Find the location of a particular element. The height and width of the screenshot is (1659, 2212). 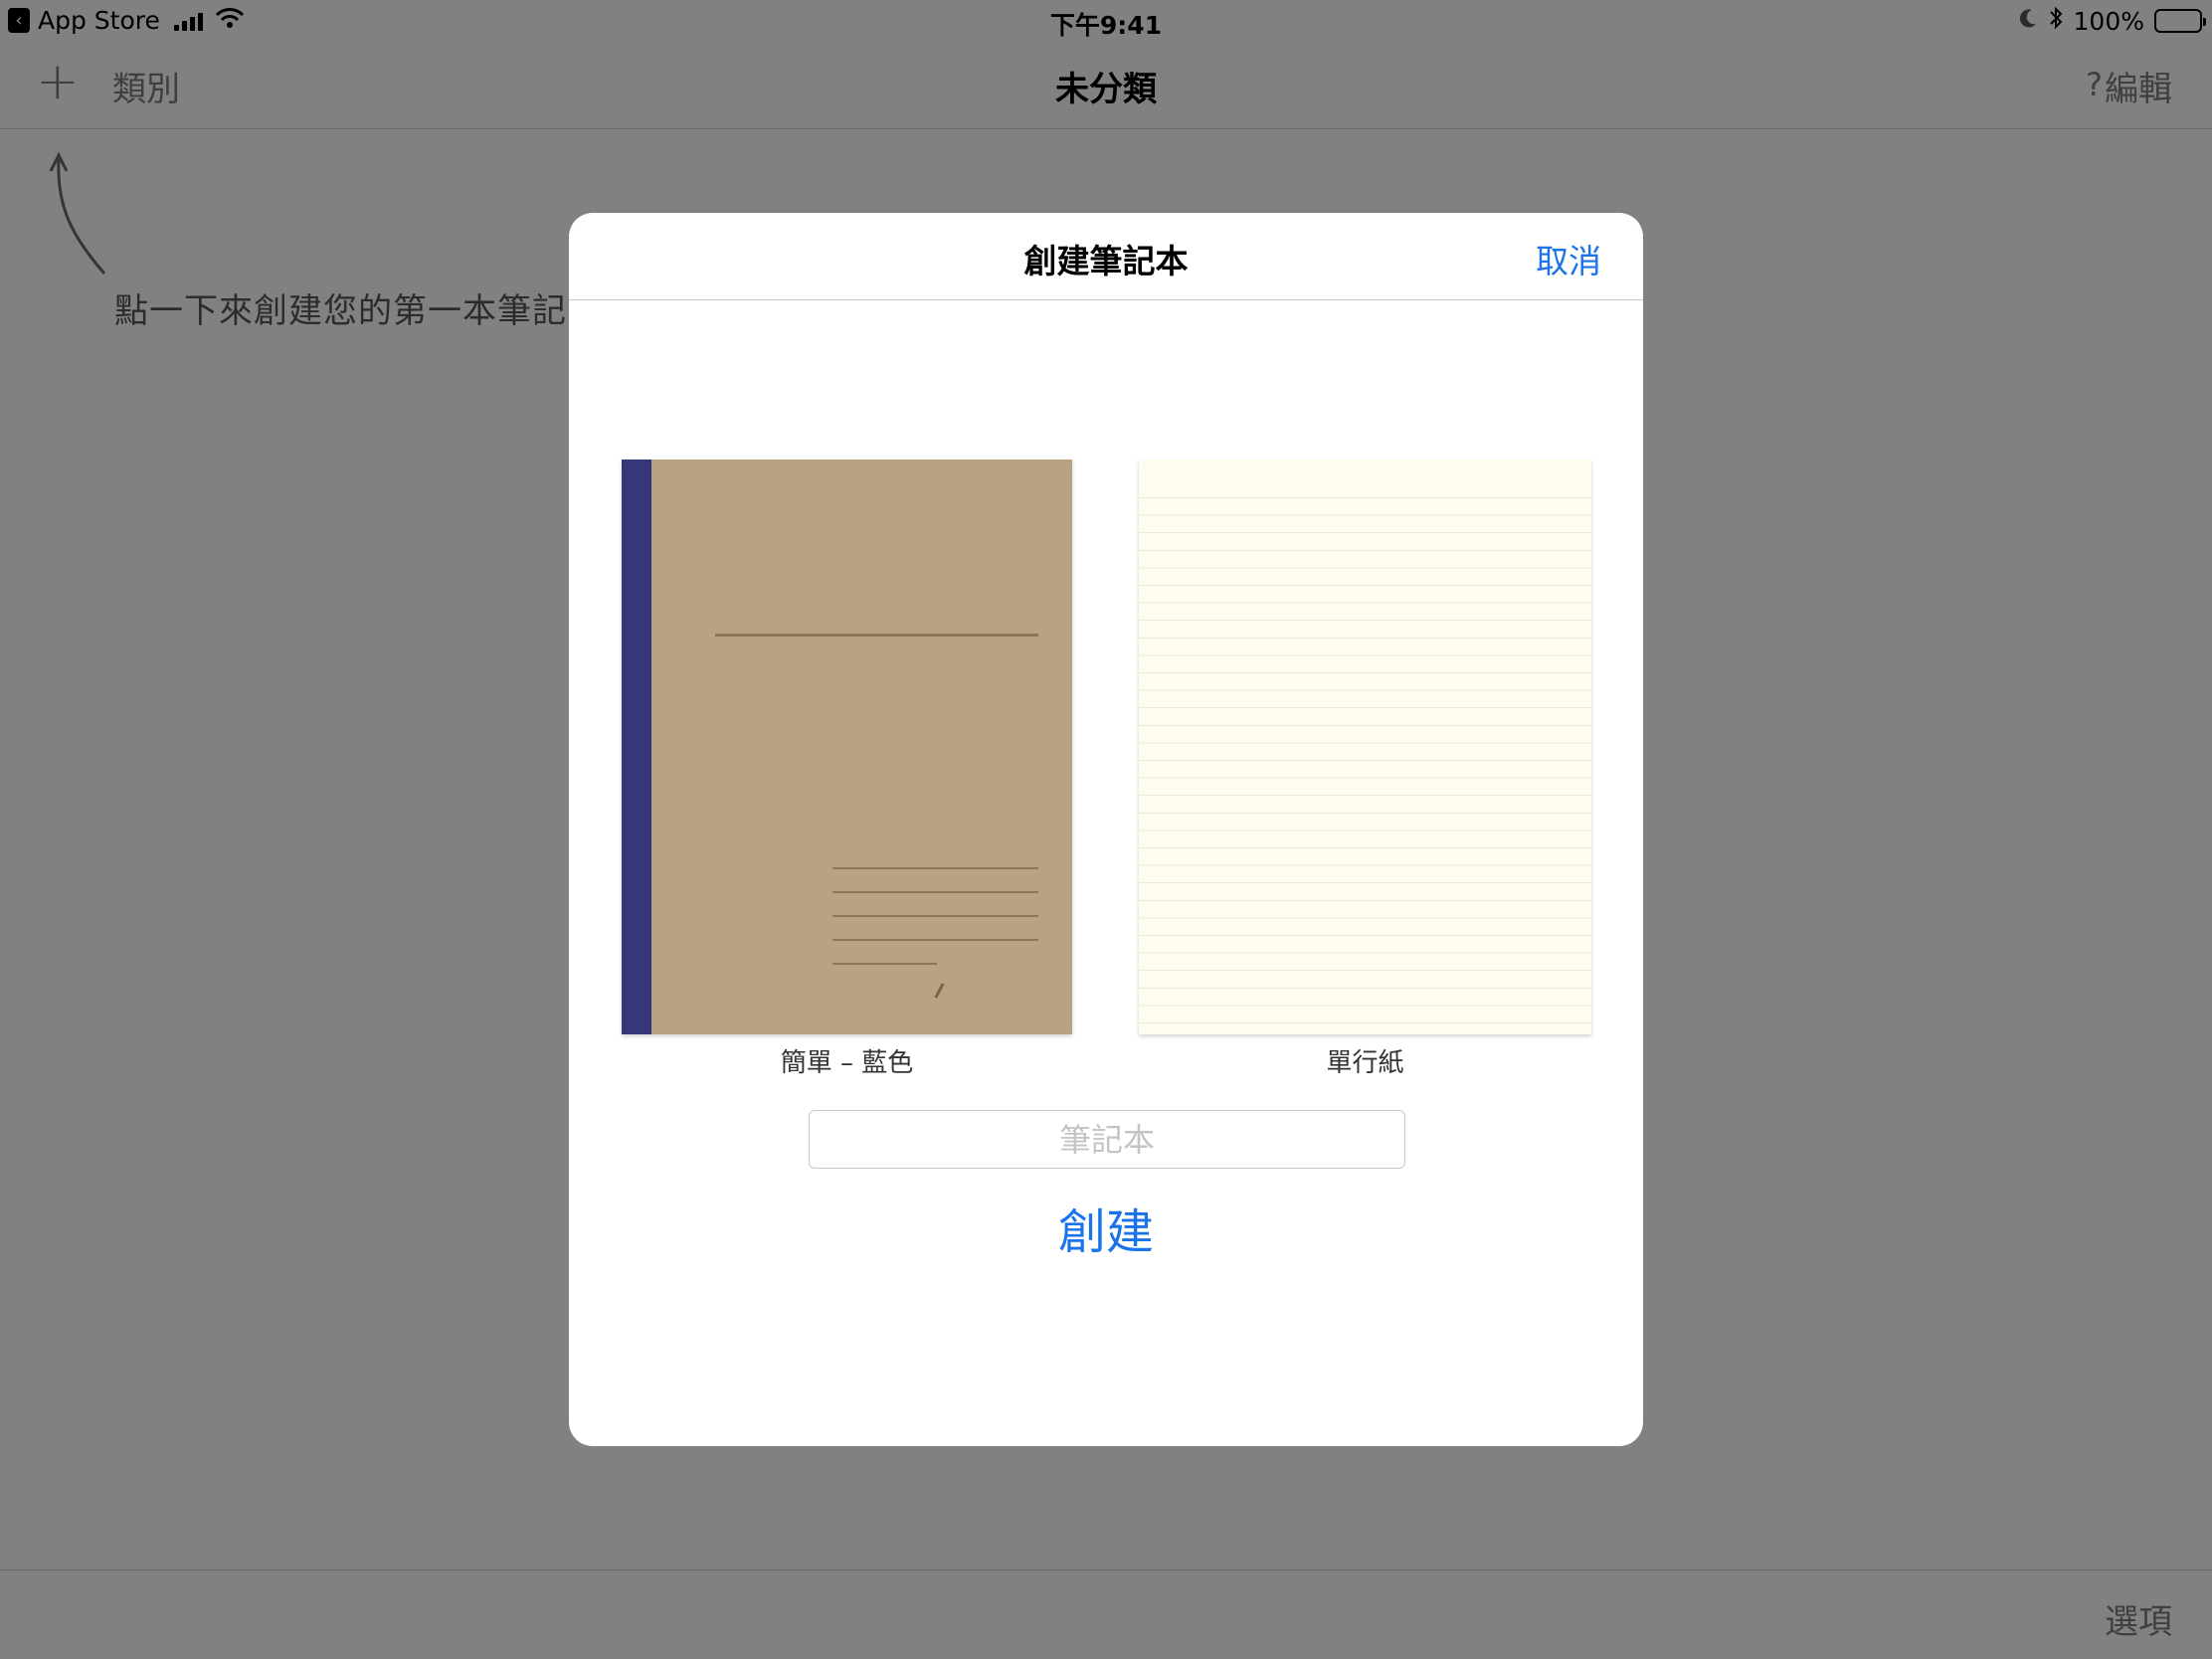

paper-template-ruled is located at coordinates (1365, 747).